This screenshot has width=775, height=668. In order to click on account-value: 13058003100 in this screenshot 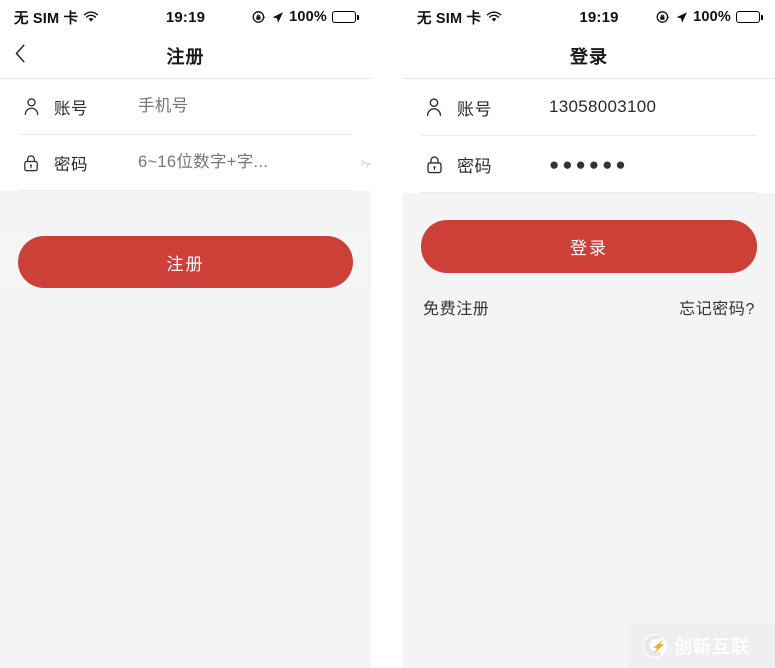, I will do `click(653, 107)`.